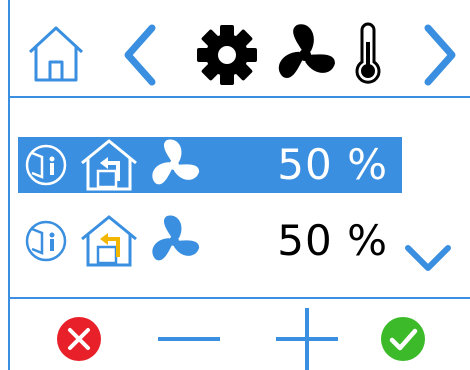  I want to click on nav-previous-button, so click(140, 55).